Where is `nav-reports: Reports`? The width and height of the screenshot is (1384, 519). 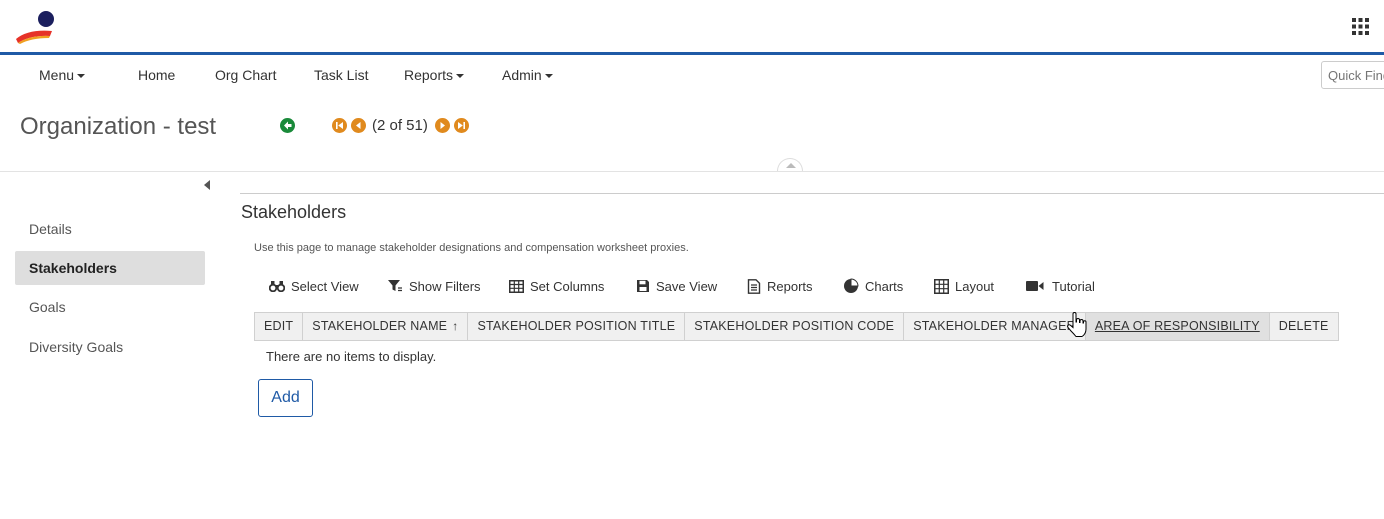
nav-reports: Reports is located at coordinates (434, 75).